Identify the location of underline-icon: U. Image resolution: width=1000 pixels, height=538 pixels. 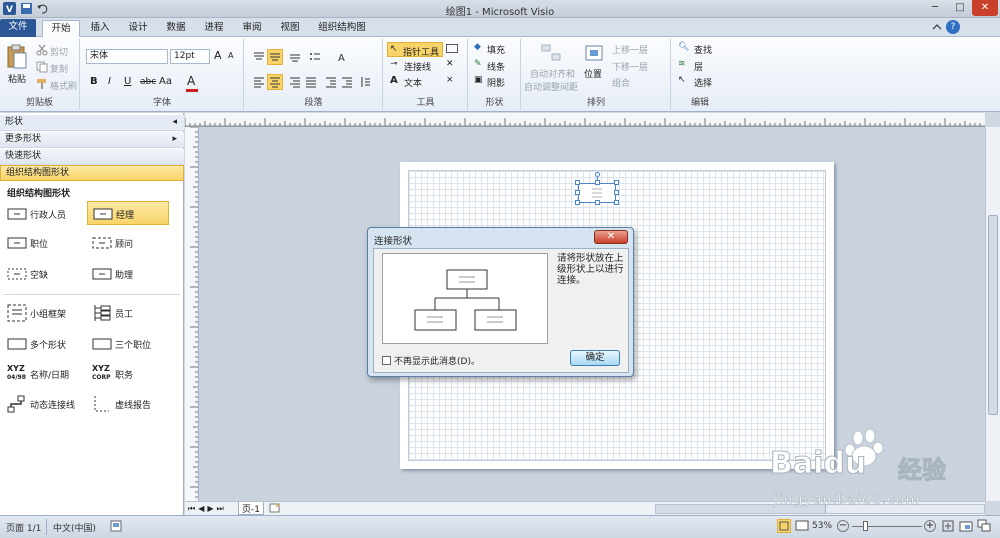
(127, 81).